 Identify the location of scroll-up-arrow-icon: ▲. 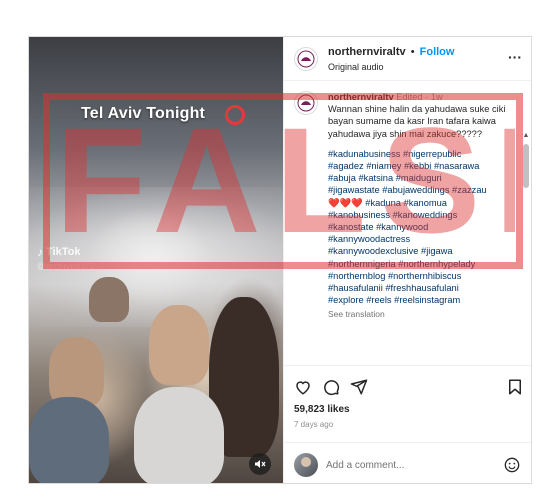
(526, 136).